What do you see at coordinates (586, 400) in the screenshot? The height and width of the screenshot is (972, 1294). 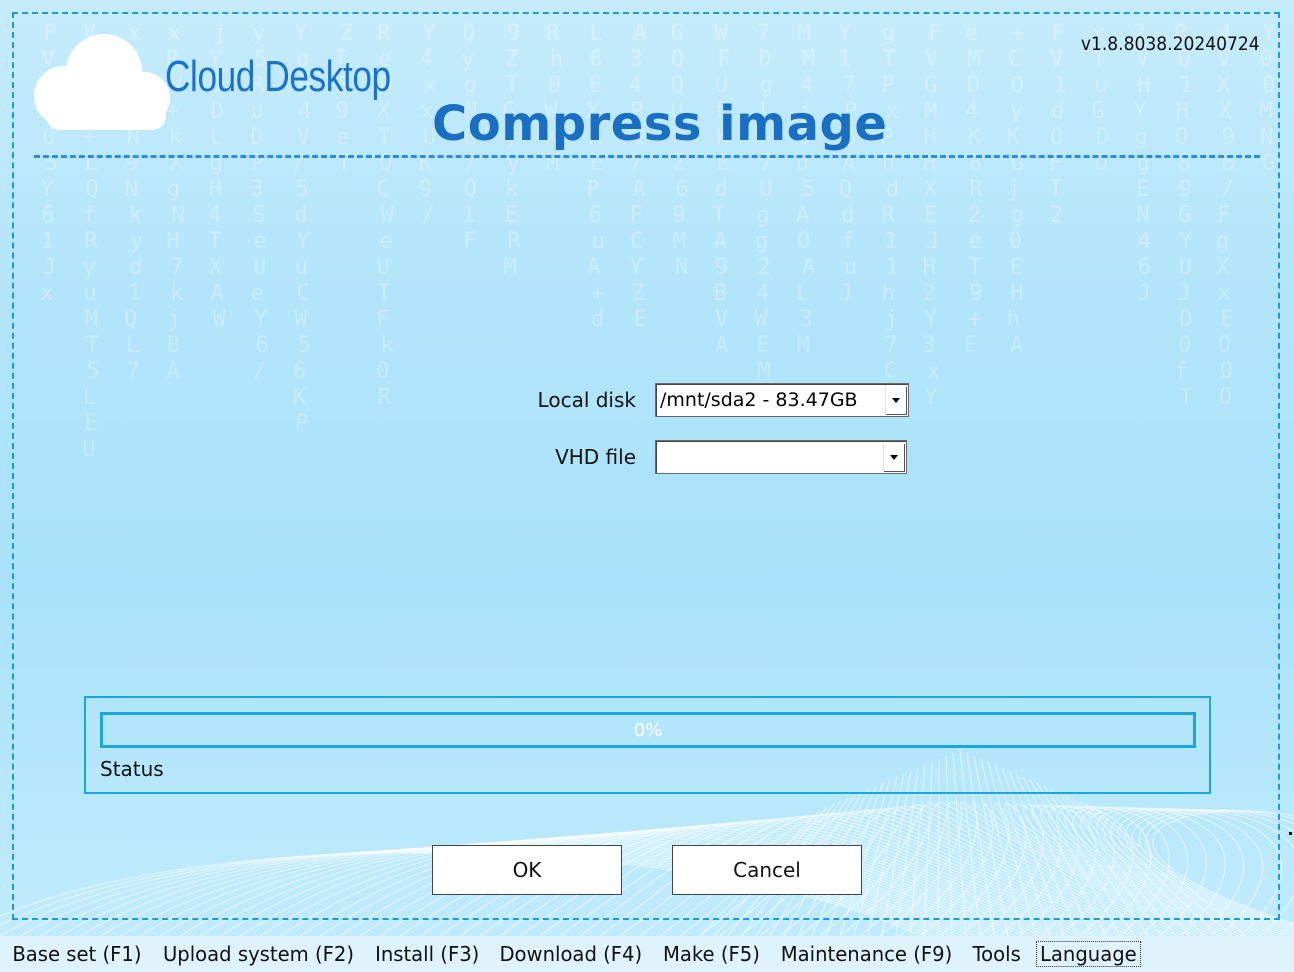 I see `local-disk-label: Local disk` at bounding box center [586, 400].